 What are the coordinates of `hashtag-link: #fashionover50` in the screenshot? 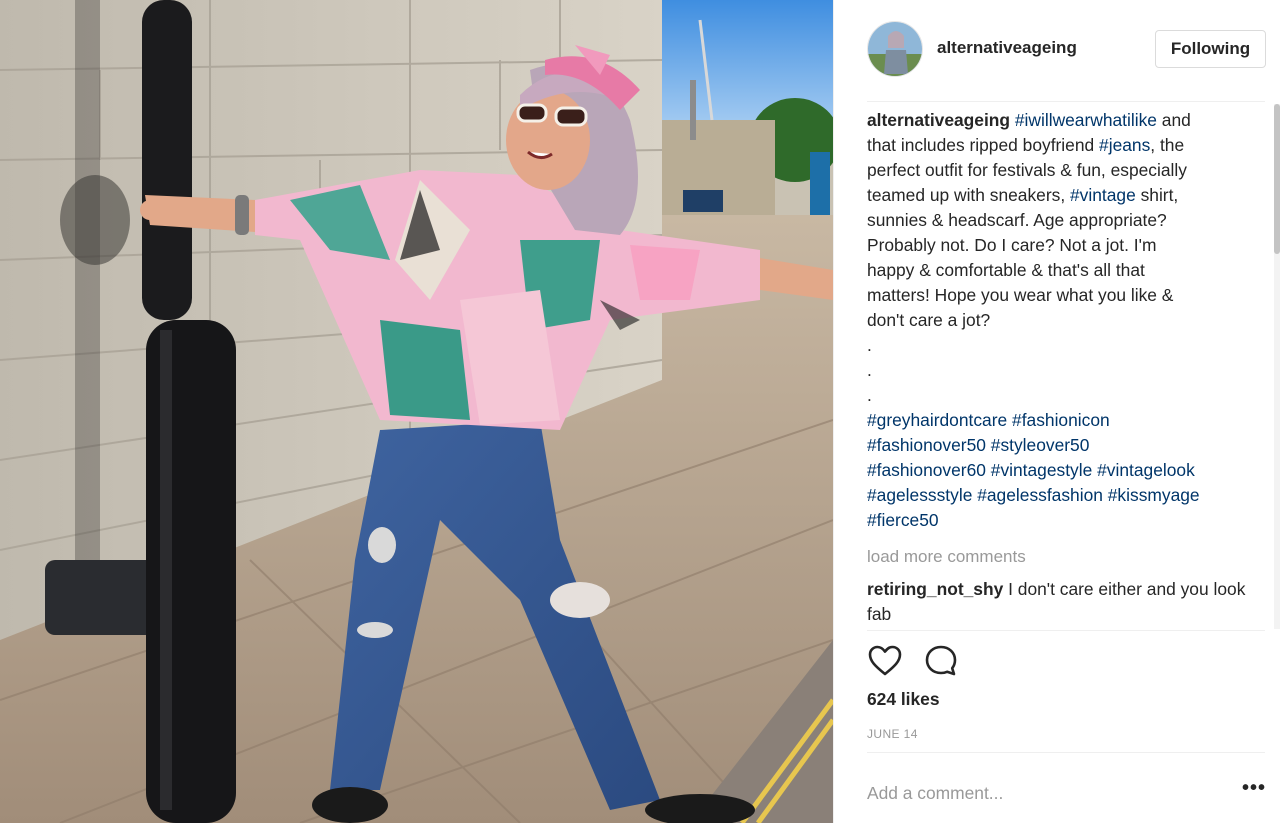 It's located at (926, 445).